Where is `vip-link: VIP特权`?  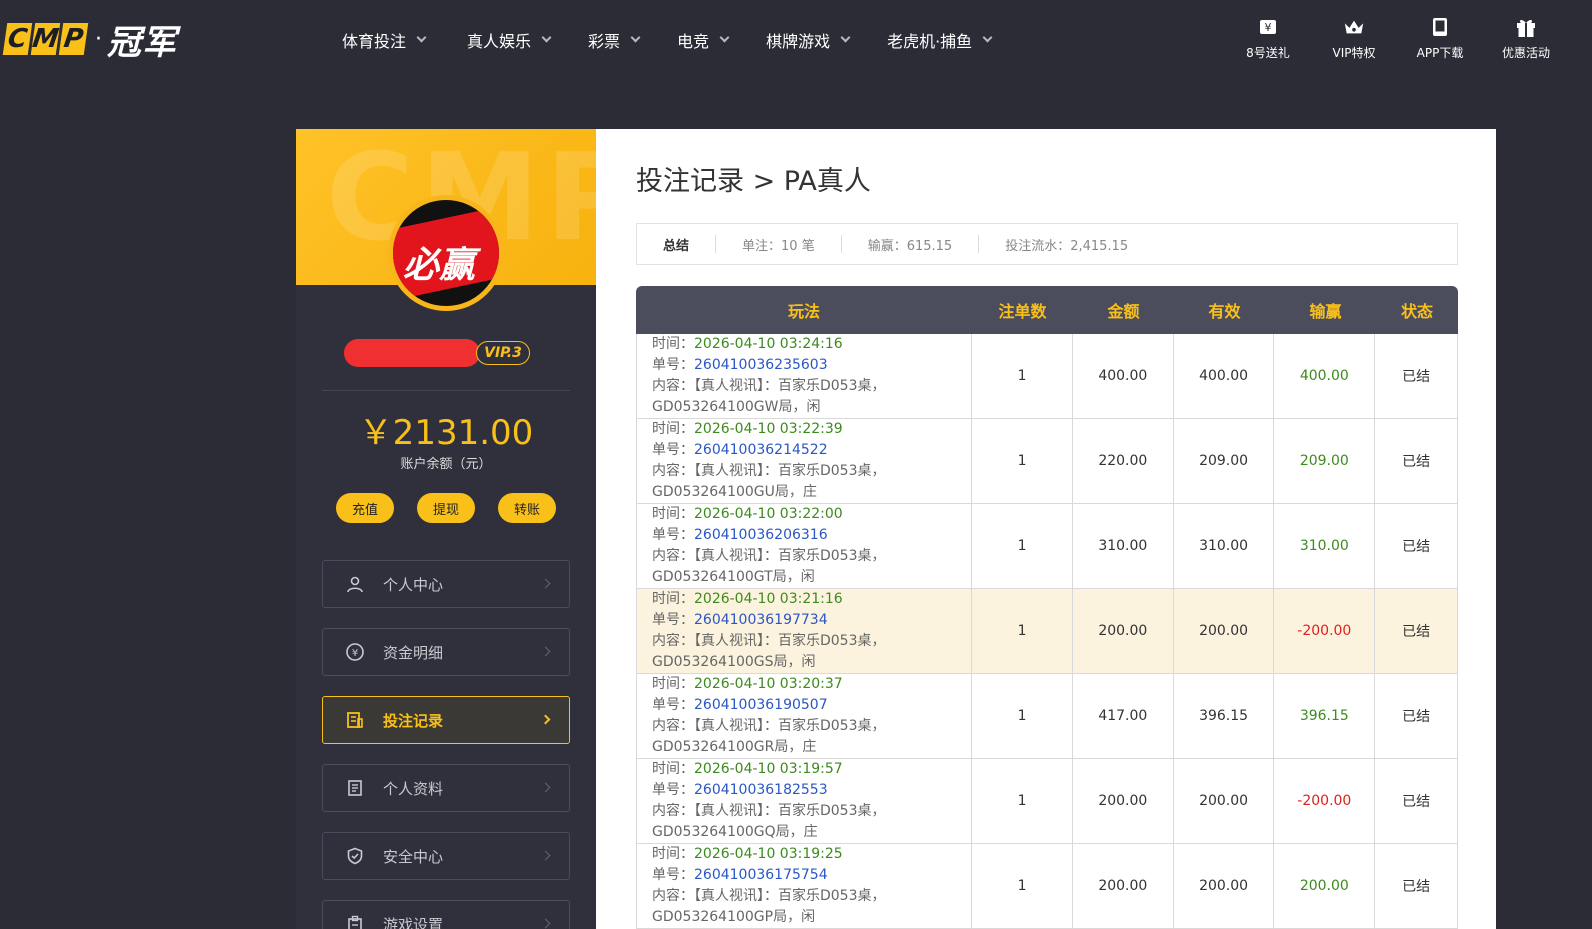 vip-link: VIP特权 is located at coordinates (1354, 38).